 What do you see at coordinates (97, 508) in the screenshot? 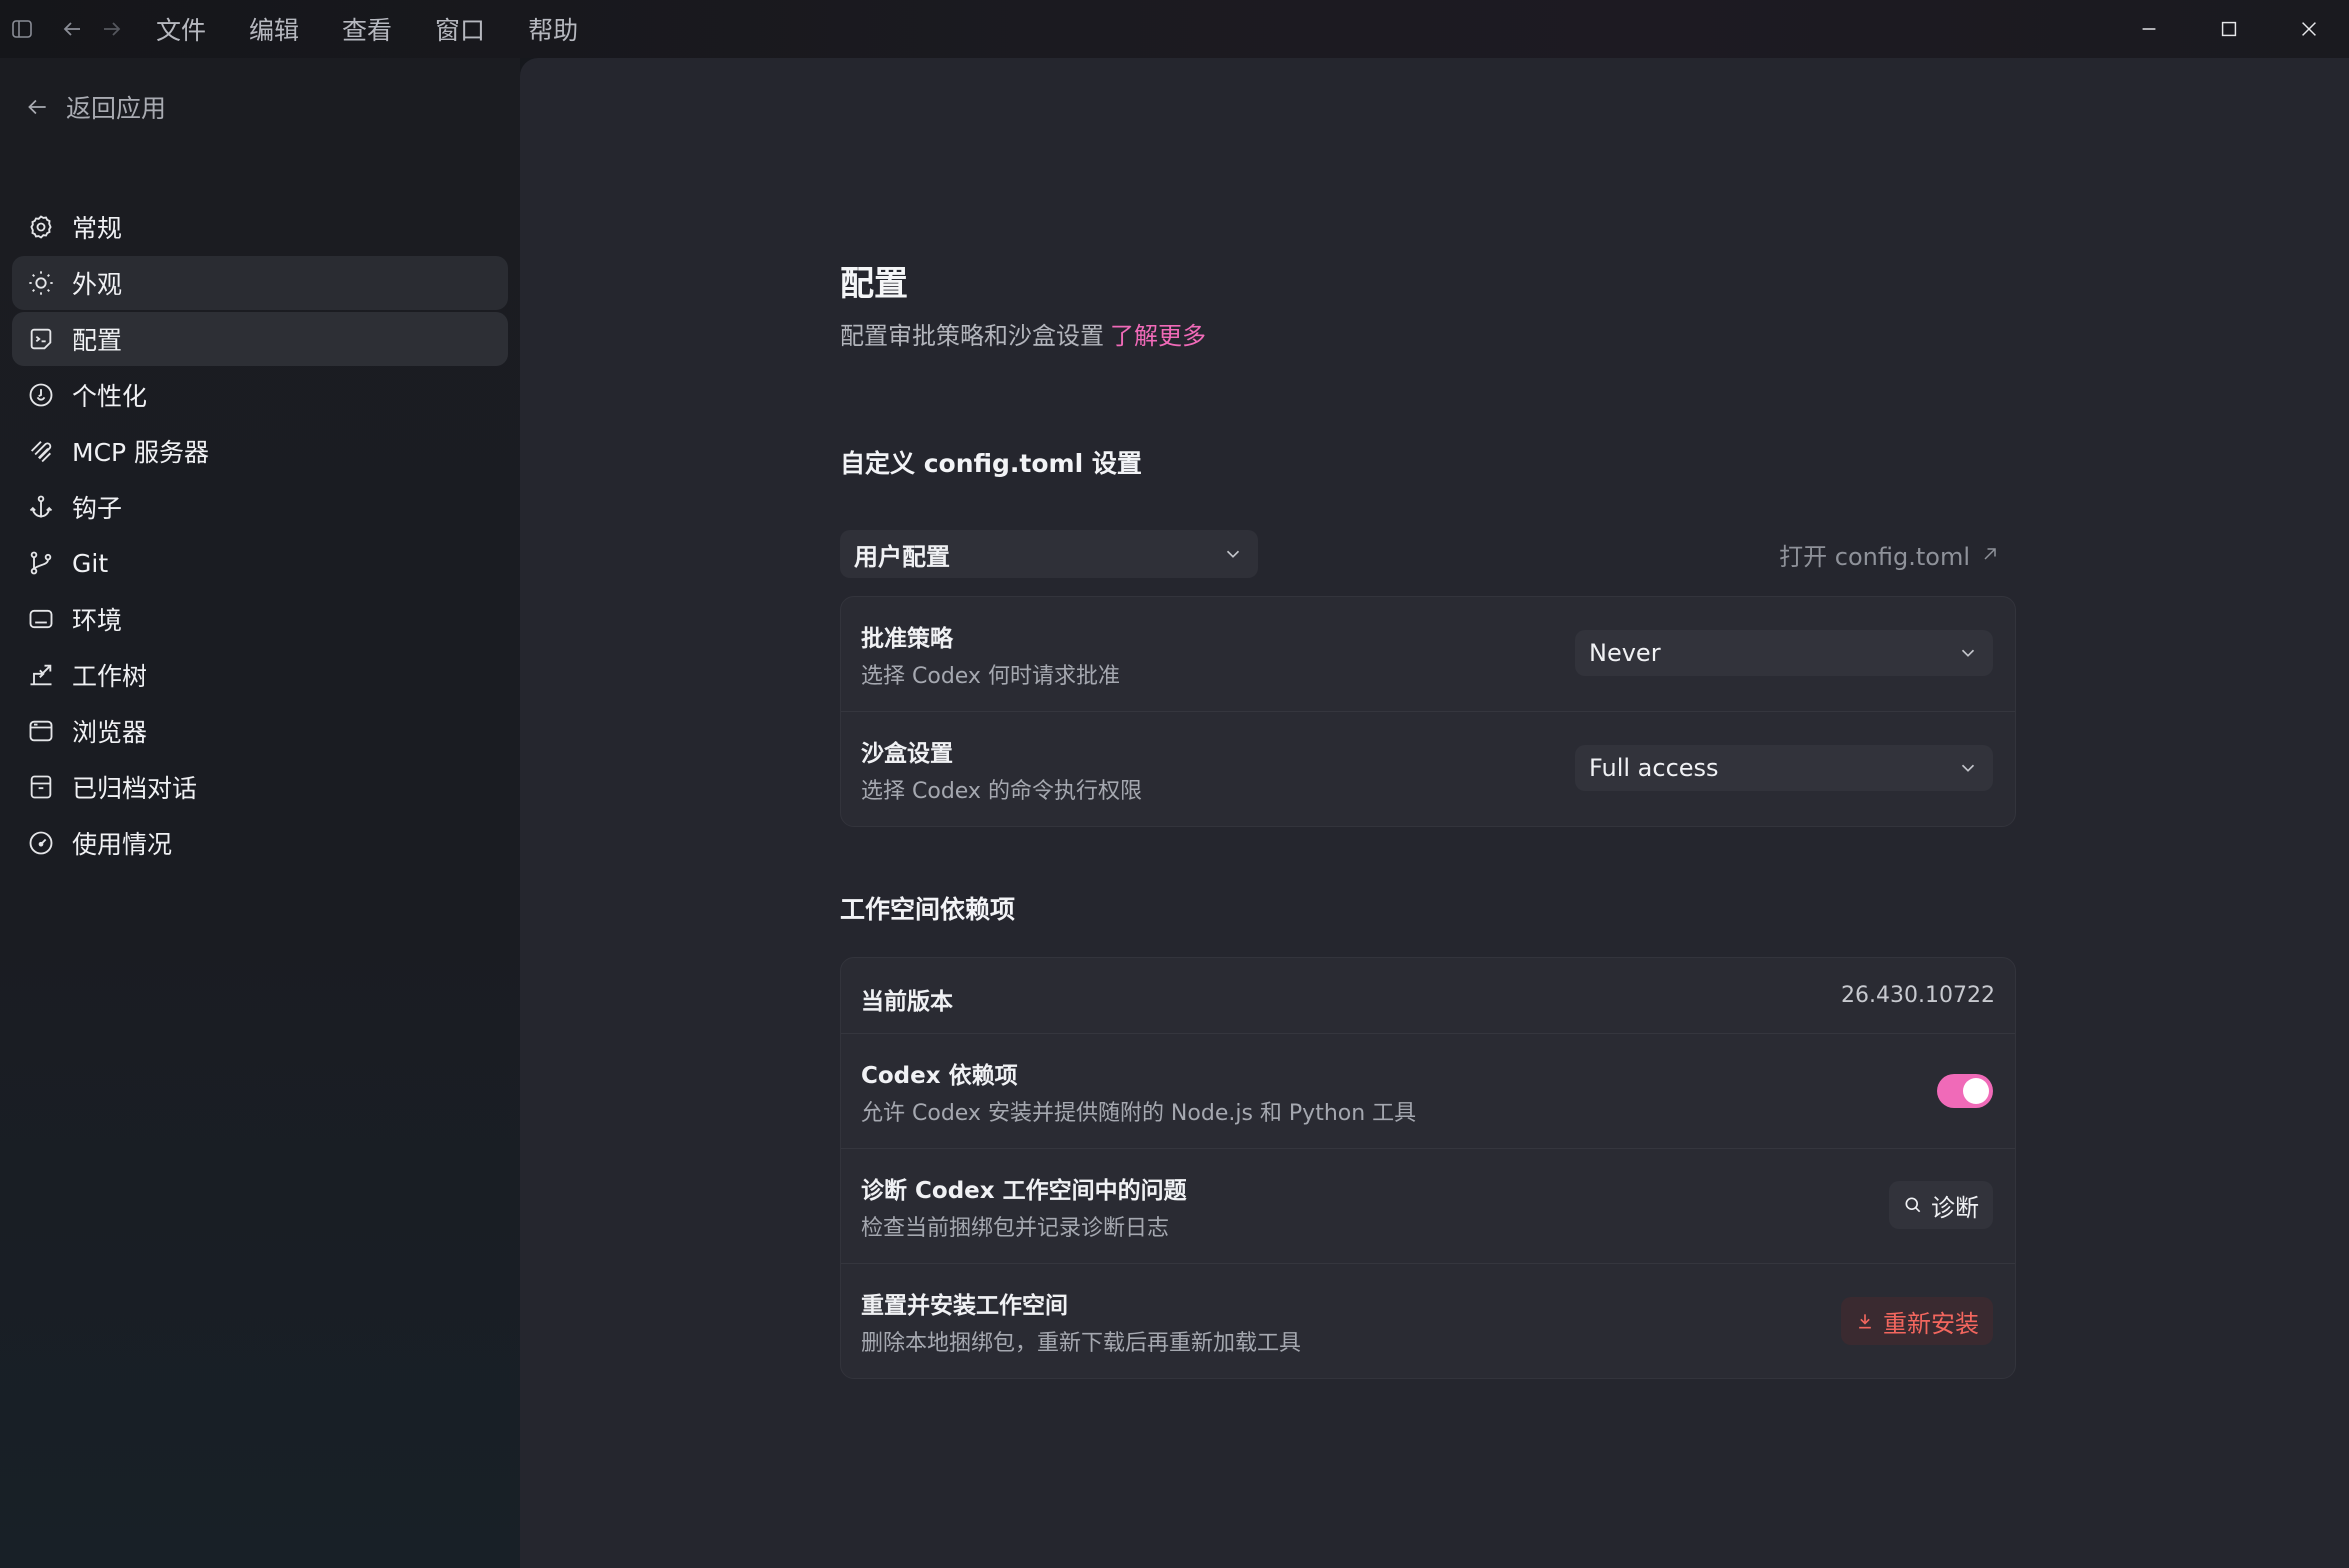
I see `sidebar-item-label: 钩子` at bounding box center [97, 508].